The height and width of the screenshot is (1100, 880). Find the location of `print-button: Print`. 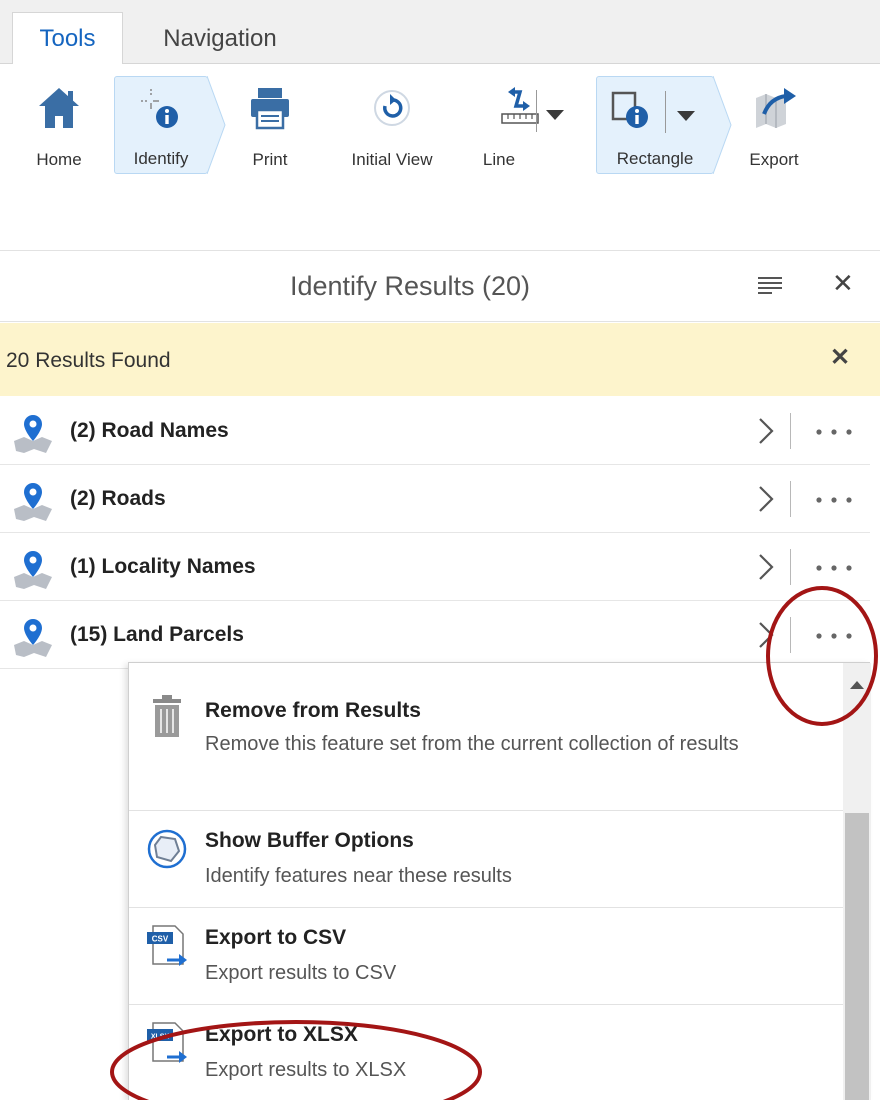

print-button: Print is located at coordinates (270, 125).